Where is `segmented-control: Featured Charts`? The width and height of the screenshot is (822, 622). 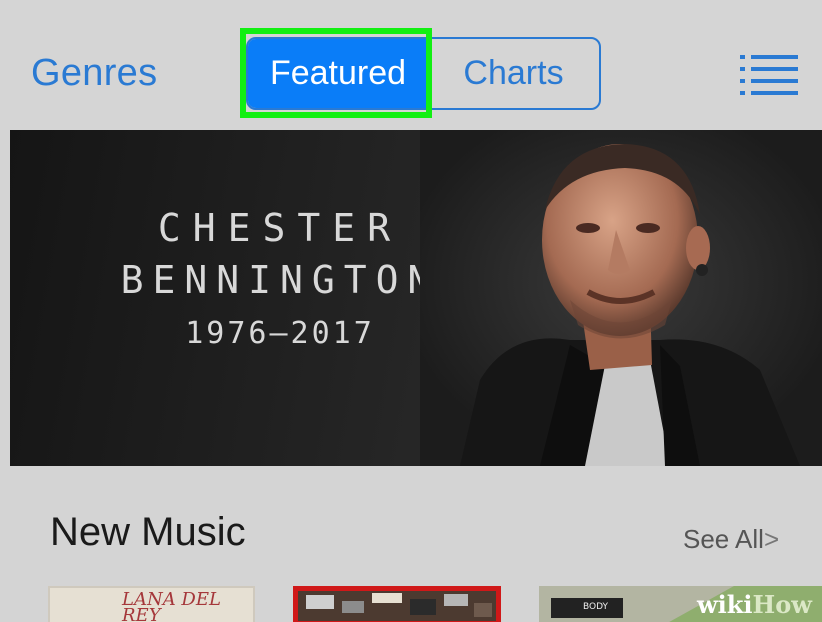 segmented-control: Featured Charts is located at coordinates (423, 73).